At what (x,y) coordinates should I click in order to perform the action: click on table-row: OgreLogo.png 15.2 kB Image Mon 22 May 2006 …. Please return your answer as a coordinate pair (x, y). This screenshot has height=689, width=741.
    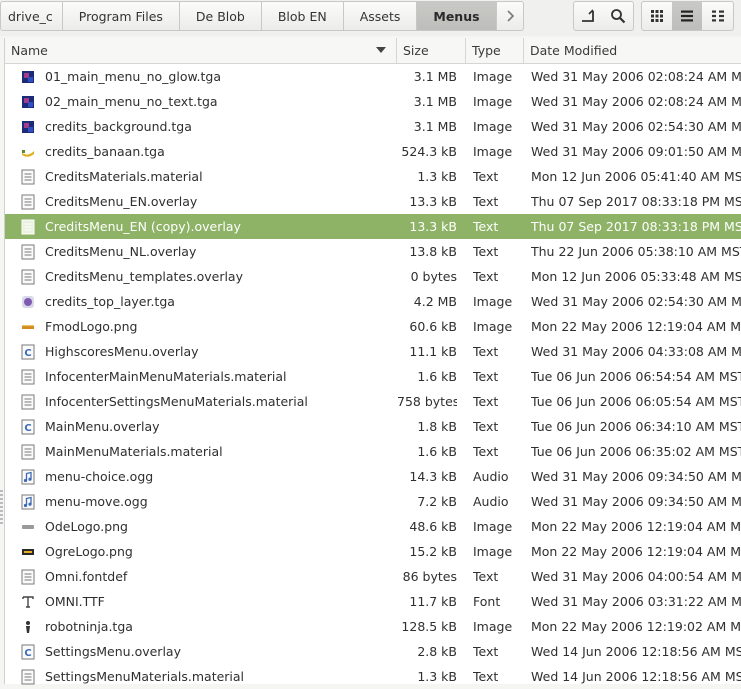
    Looking at the image, I should click on (373, 551).